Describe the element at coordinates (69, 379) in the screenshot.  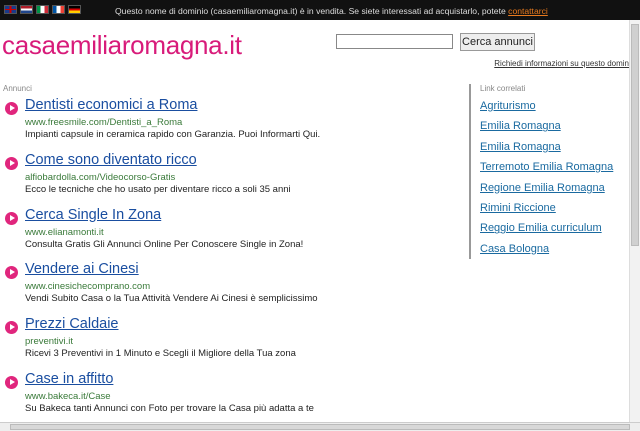
I see `ad-title-link: Case in affitto` at that location.